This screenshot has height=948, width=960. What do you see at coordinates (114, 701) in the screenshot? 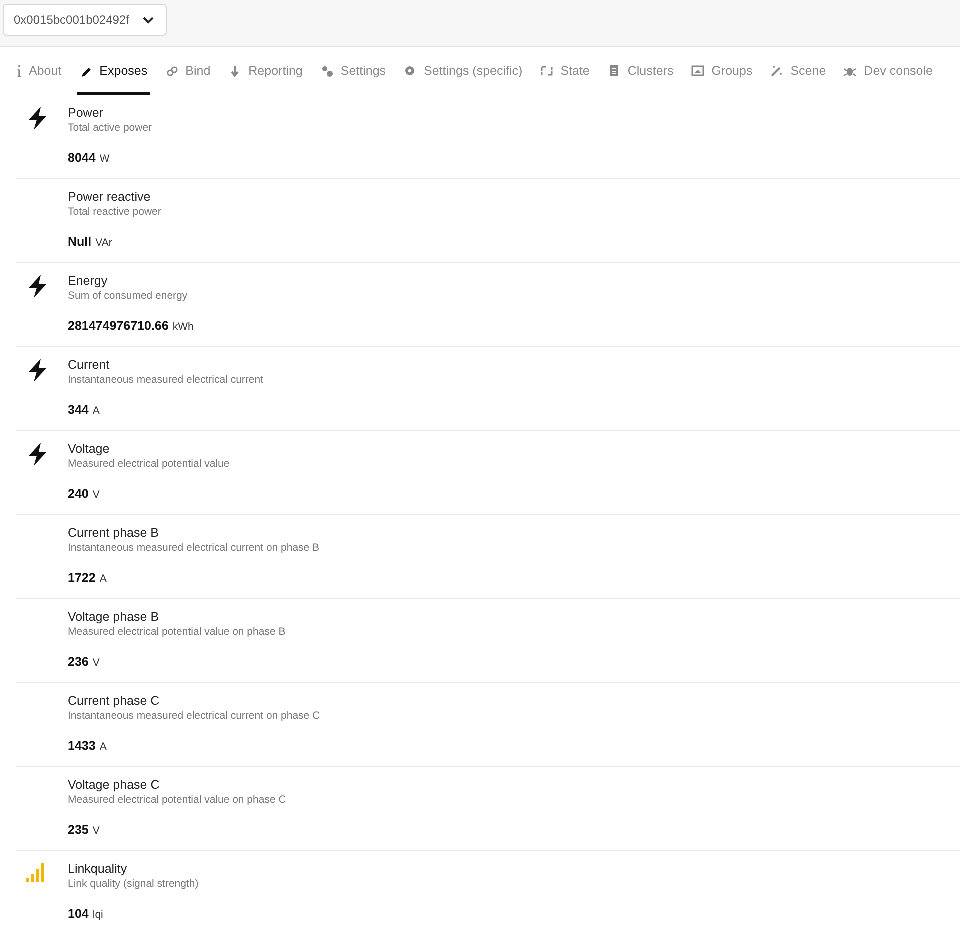
I see `expose-name: Current phase C` at bounding box center [114, 701].